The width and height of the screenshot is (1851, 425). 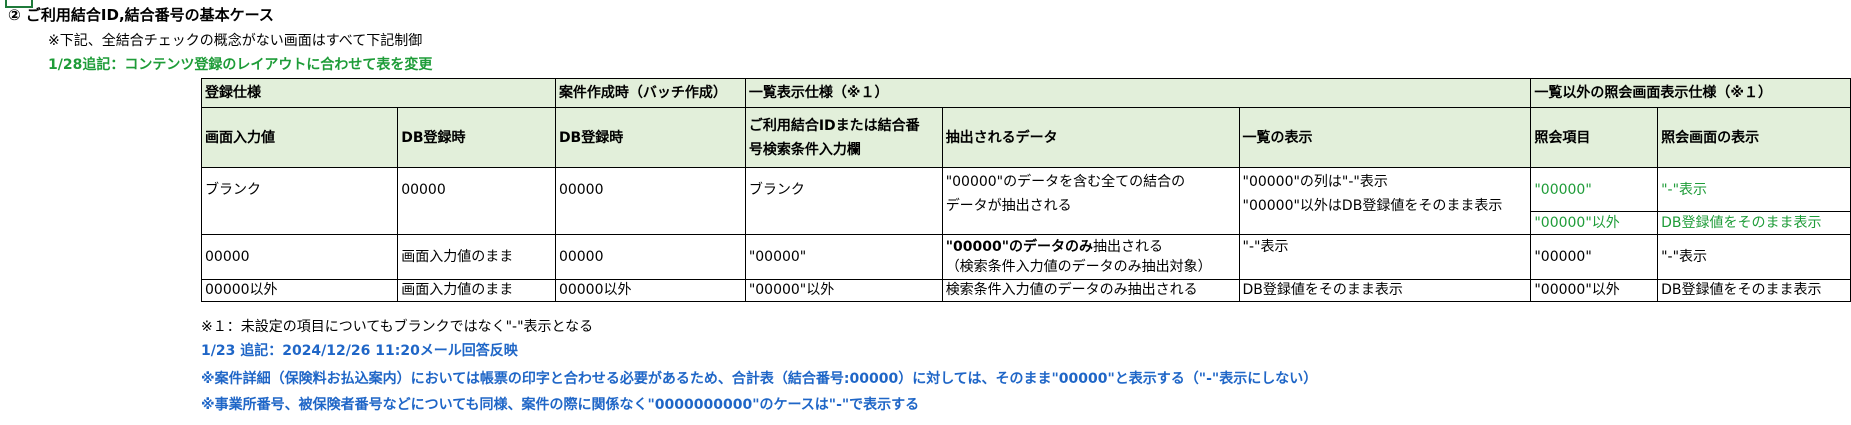 I want to click on col-header-list-display: 一覧の表示, so click(x=1385, y=137).